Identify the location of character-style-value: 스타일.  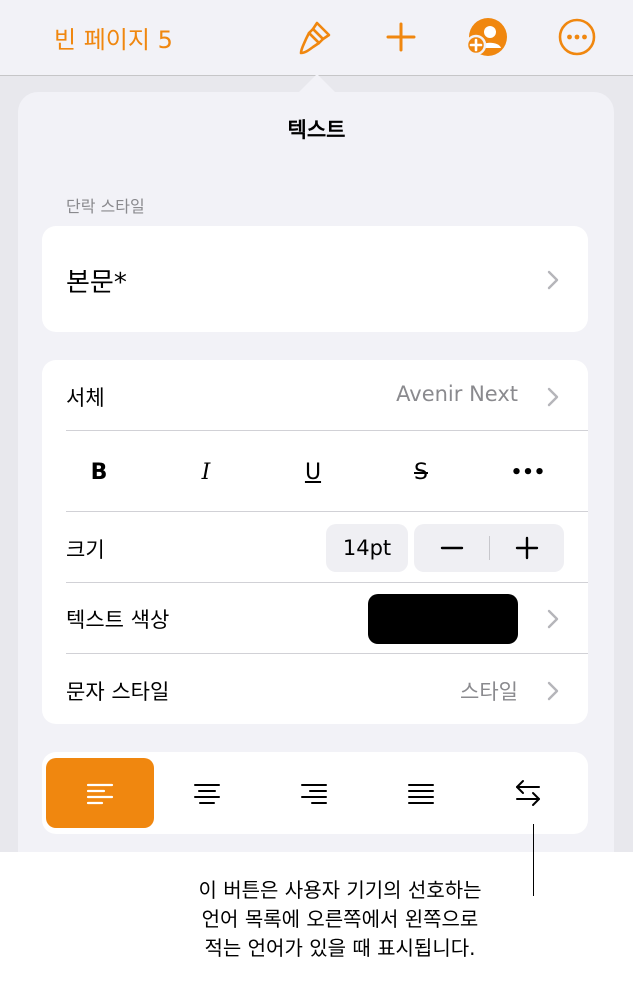
(449, 691).